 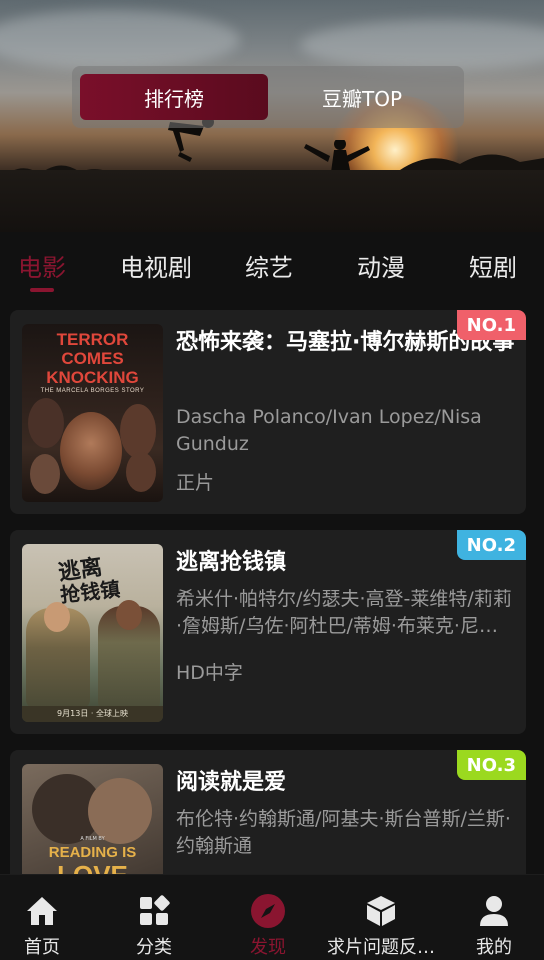 What do you see at coordinates (92, 633) in the screenshot?
I see `movie-poster: 逃离 抢钱镇 9月13日 · 全球上映` at bounding box center [92, 633].